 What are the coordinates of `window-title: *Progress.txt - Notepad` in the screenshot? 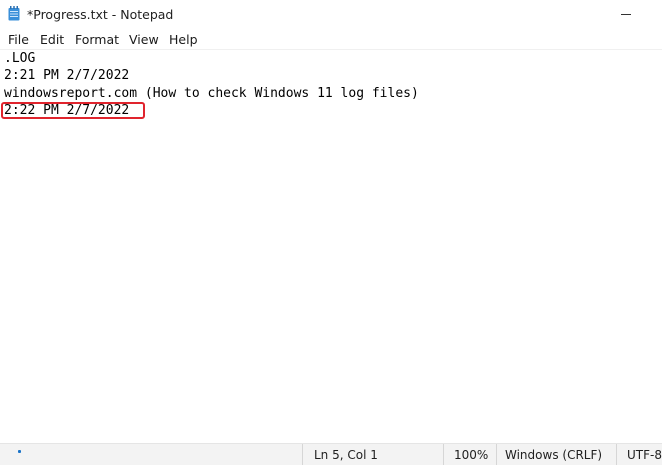 It's located at (100, 14).